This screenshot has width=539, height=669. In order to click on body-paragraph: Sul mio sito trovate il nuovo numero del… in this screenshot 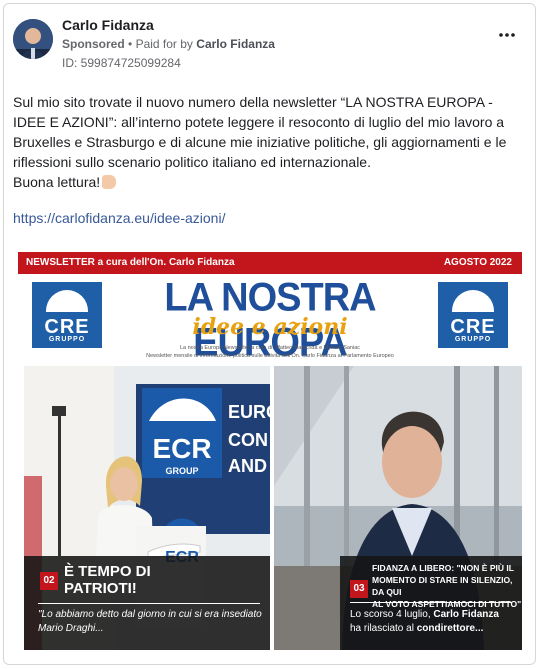, I will do `click(260, 132)`.